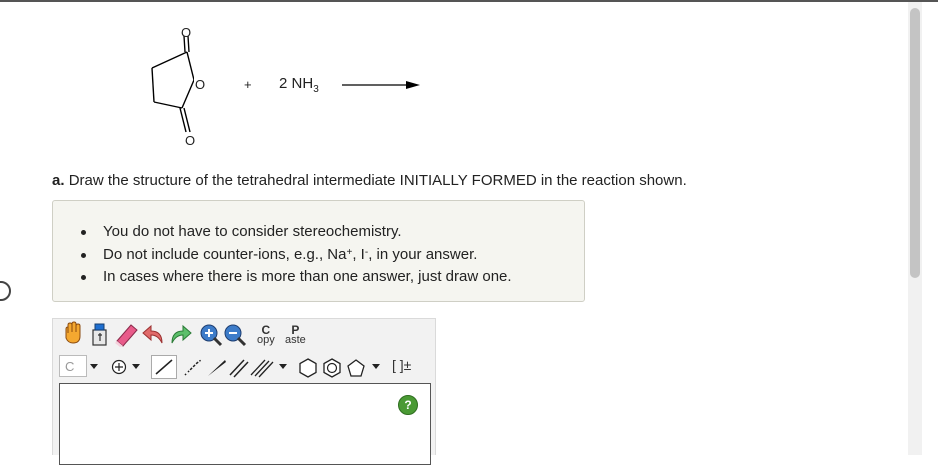 Image resolution: width=938 pixels, height=465 pixels. Describe the element at coordinates (248, 84) in the screenshot. I see `plus-sign: +` at that location.